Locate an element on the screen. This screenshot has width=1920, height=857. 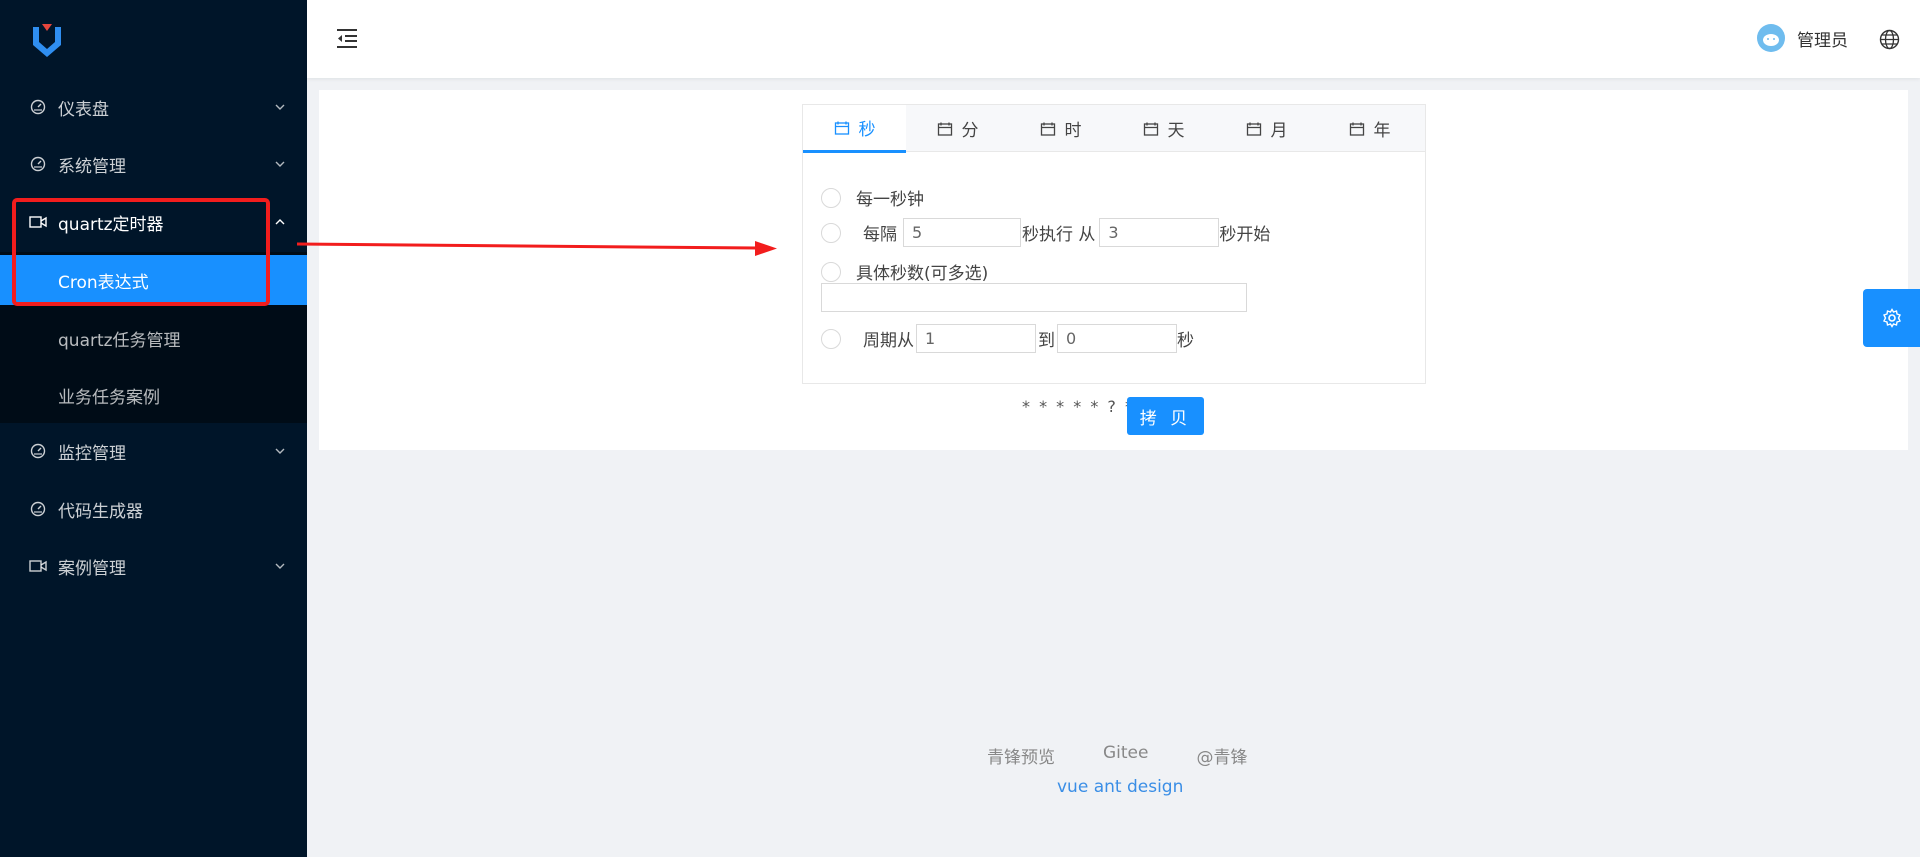
footer-links: 青锋预览 Gitee @青锋 is located at coordinates (1141, 755).